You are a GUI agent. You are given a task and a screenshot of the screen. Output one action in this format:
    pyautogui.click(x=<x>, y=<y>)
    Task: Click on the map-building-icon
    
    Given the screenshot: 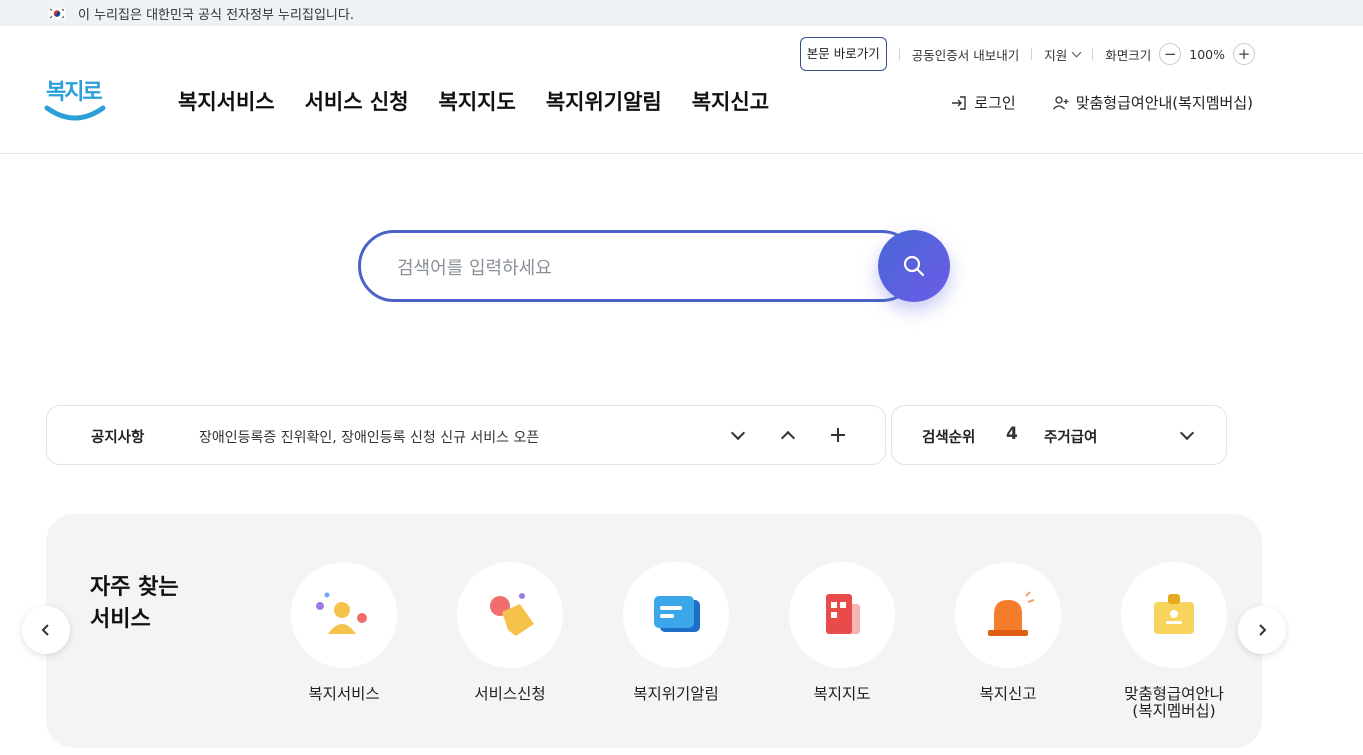 What is the action you would take?
    pyautogui.click(x=843, y=614)
    